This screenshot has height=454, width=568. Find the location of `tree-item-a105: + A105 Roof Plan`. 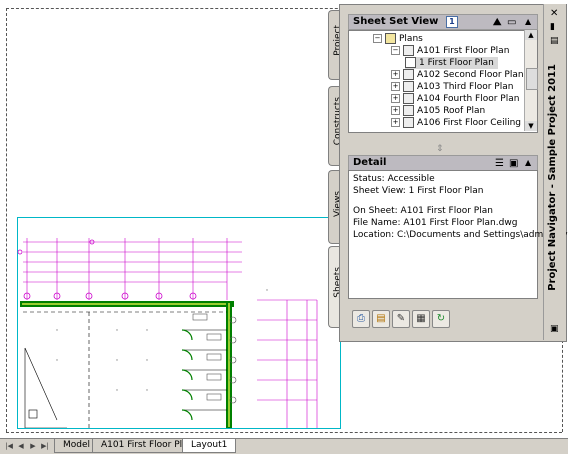

tree-item-a105: + A105 Roof Plan is located at coordinates (438, 111).